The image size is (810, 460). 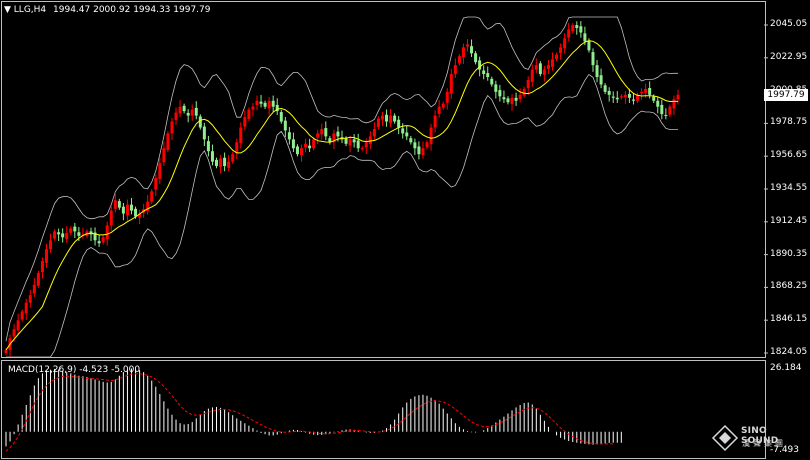 What do you see at coordinates (786, 368) in the screenshot?
I see `macd-axis-top-label: 26.184` at bounding box center [786, 368].